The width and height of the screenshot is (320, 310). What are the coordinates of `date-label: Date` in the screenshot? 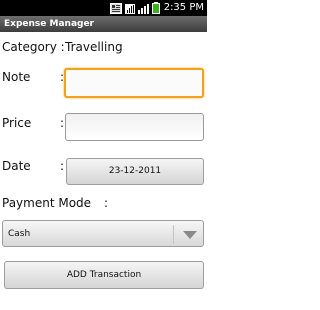 It's located at (16, 166).